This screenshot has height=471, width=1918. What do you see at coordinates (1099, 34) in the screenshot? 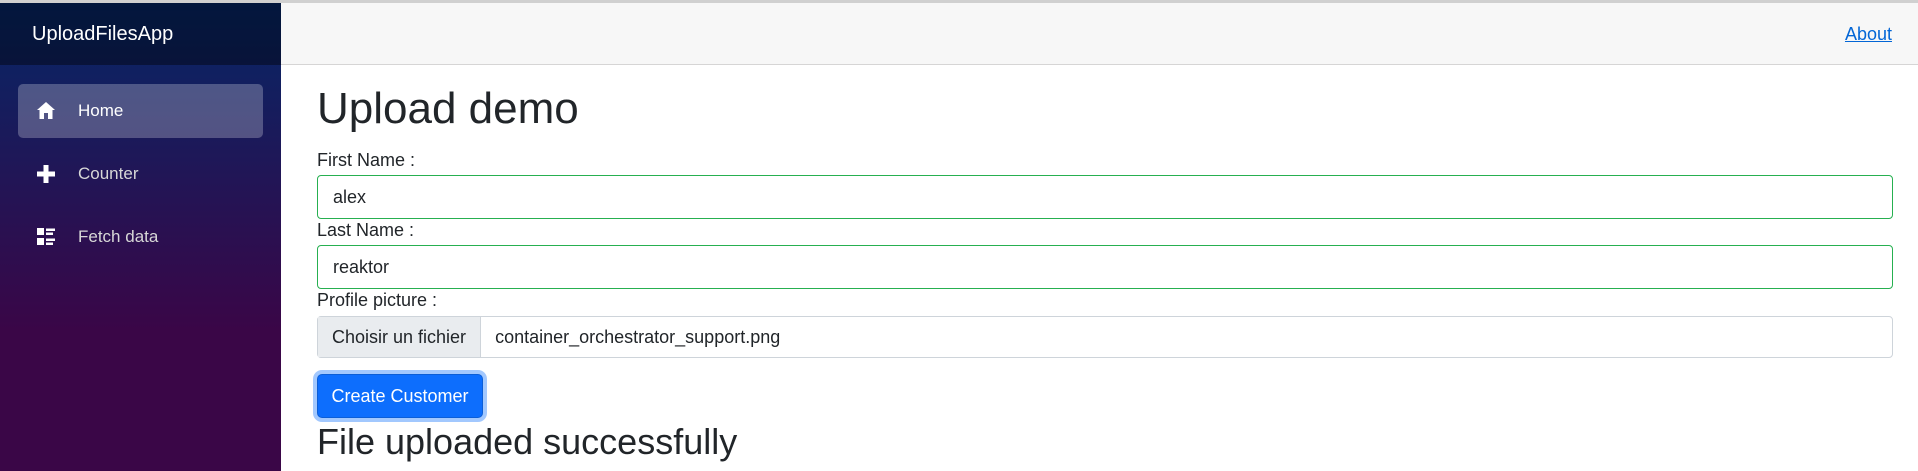
I see `top-row: About` at bounding box center [1099, 34].